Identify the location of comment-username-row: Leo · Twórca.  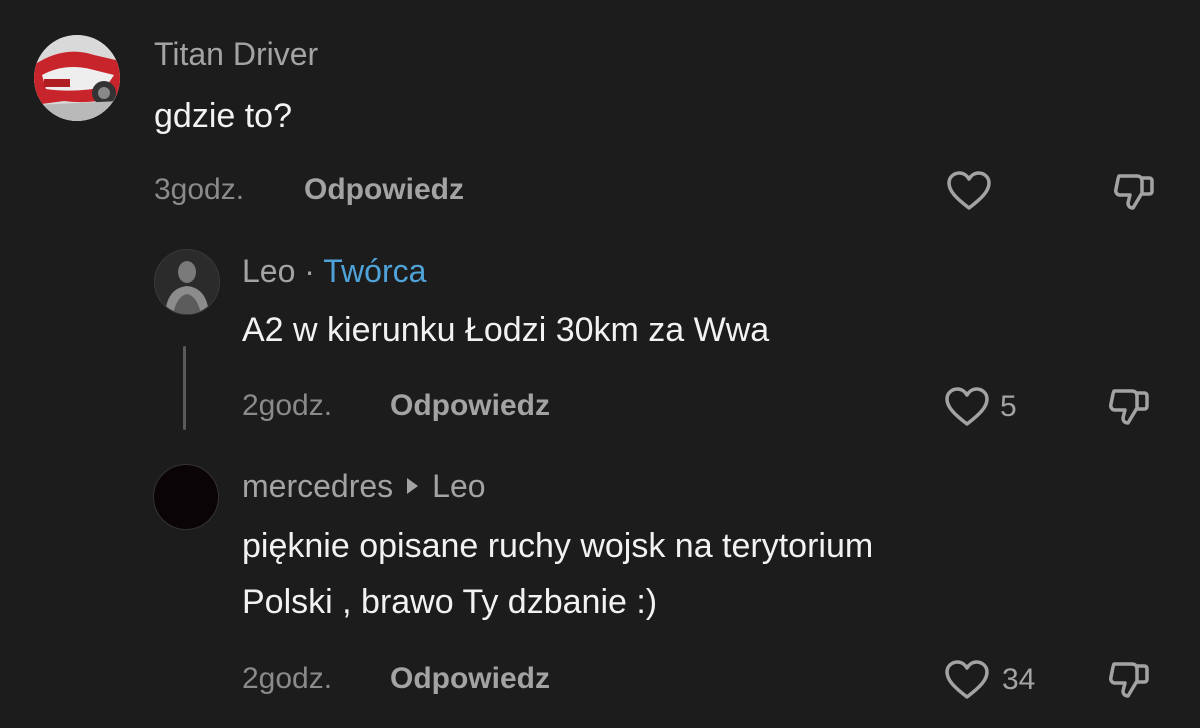
(334, 271).